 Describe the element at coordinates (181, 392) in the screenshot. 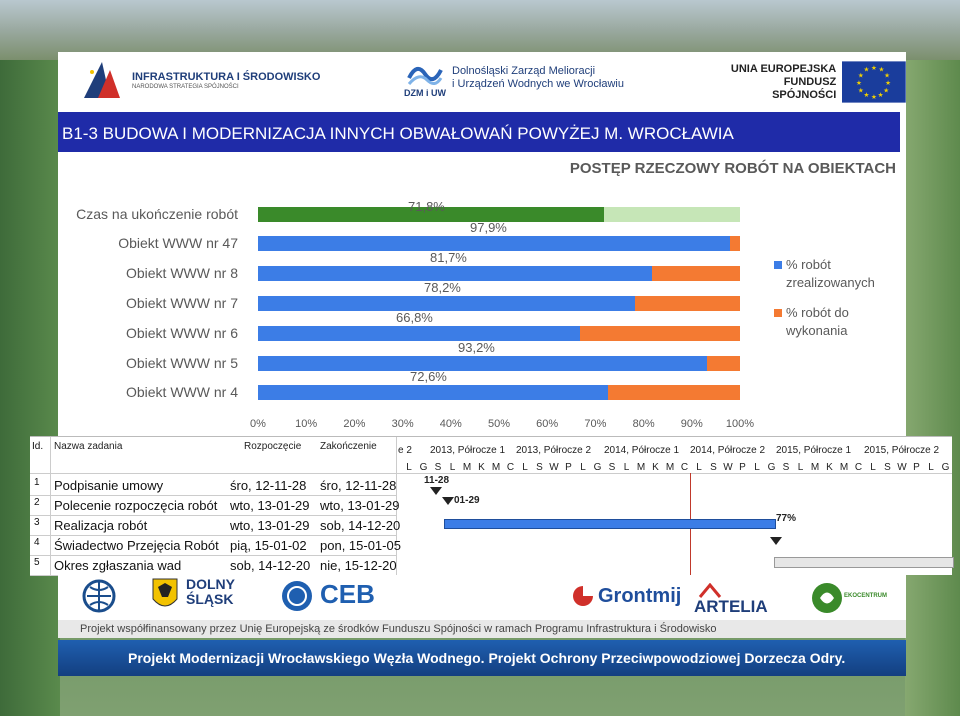

I see `category-label: Obiekt WWW nr 4` at that location.